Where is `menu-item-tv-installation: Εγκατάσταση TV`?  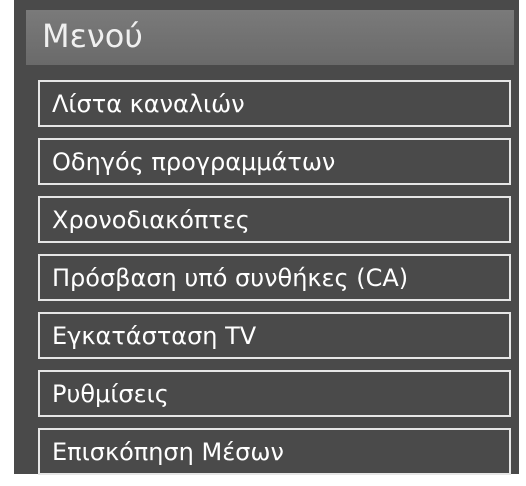 menu-item-tv-installation: Εγκατάσταση TV is located at coordinates (274, 335).